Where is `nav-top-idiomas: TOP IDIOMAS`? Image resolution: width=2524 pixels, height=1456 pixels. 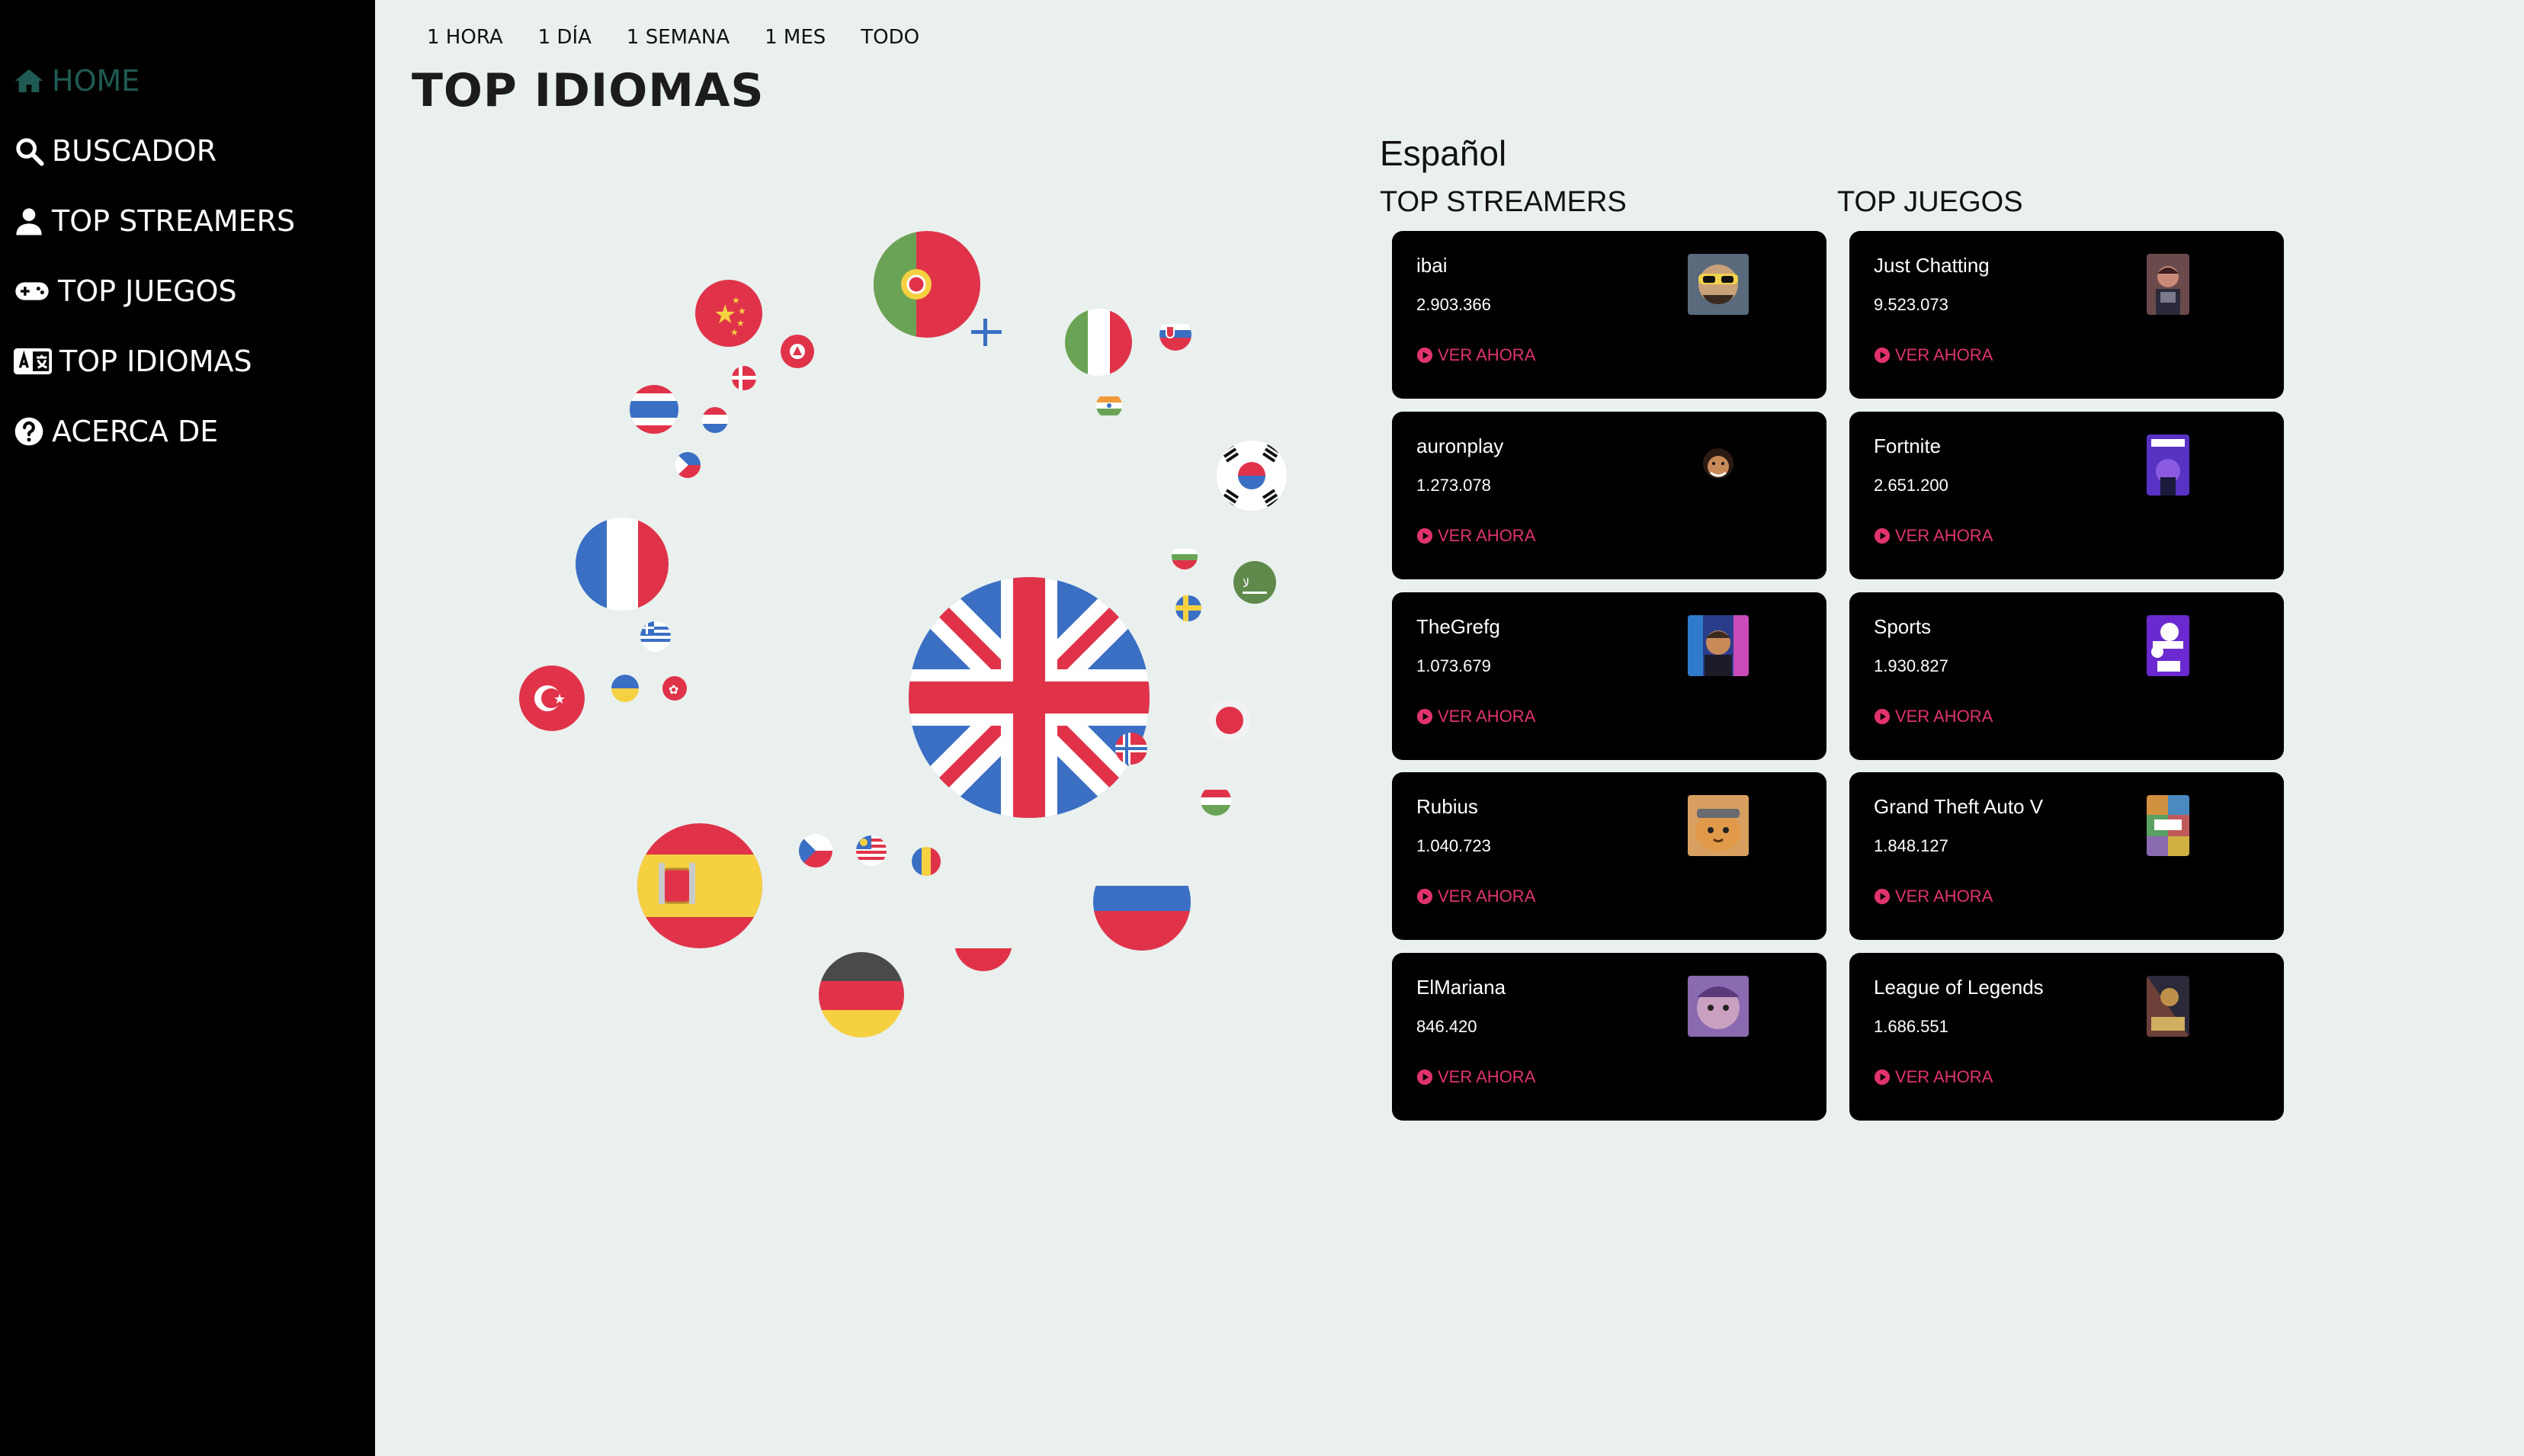
nav-top-idiomas: TOP IDIOMAS is located at coordinates (133, 361).